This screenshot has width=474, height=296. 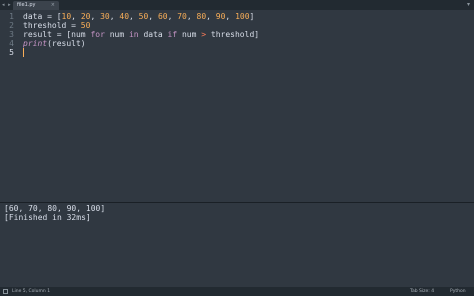 I want to click on code-line-4: print(result), so click(x=54, y=43).